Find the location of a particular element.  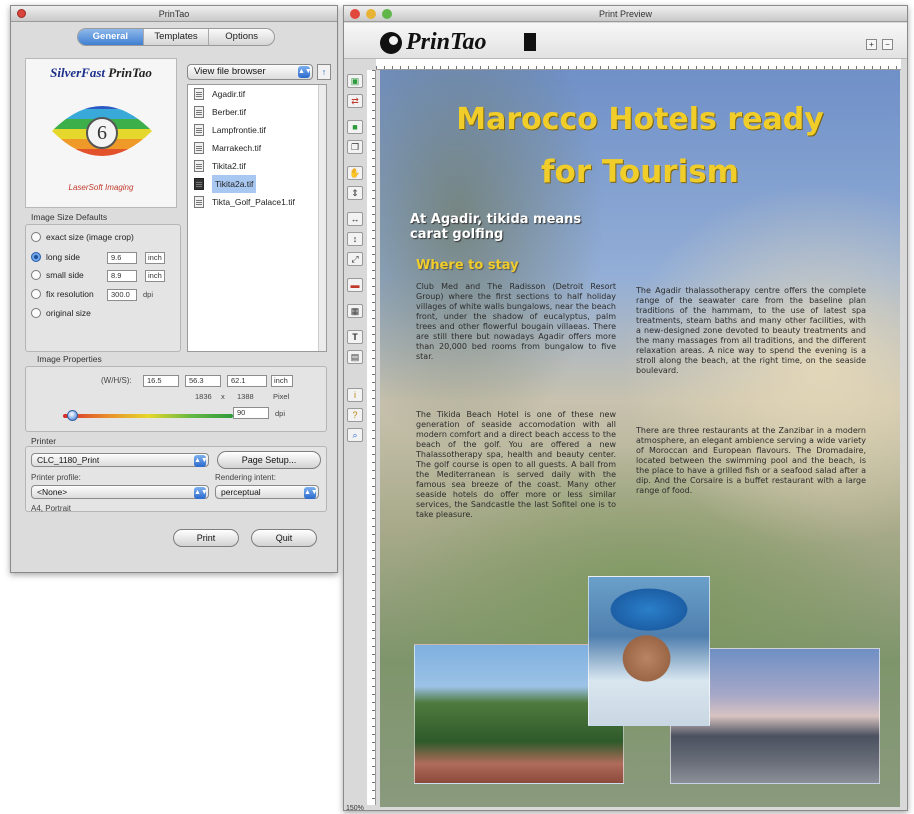

tool-align-top-icon: ⇕ is located at coordinates (355, 193).